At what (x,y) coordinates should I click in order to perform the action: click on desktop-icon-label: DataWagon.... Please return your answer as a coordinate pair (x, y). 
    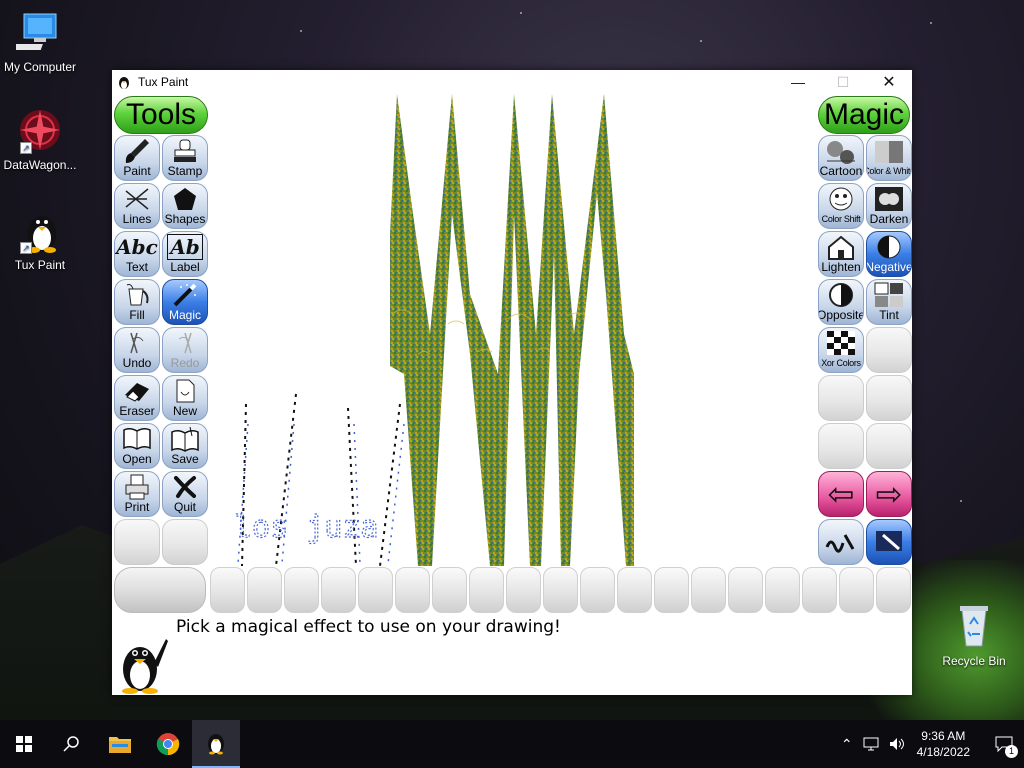
    Looking at the image, I should click on (40, 165).